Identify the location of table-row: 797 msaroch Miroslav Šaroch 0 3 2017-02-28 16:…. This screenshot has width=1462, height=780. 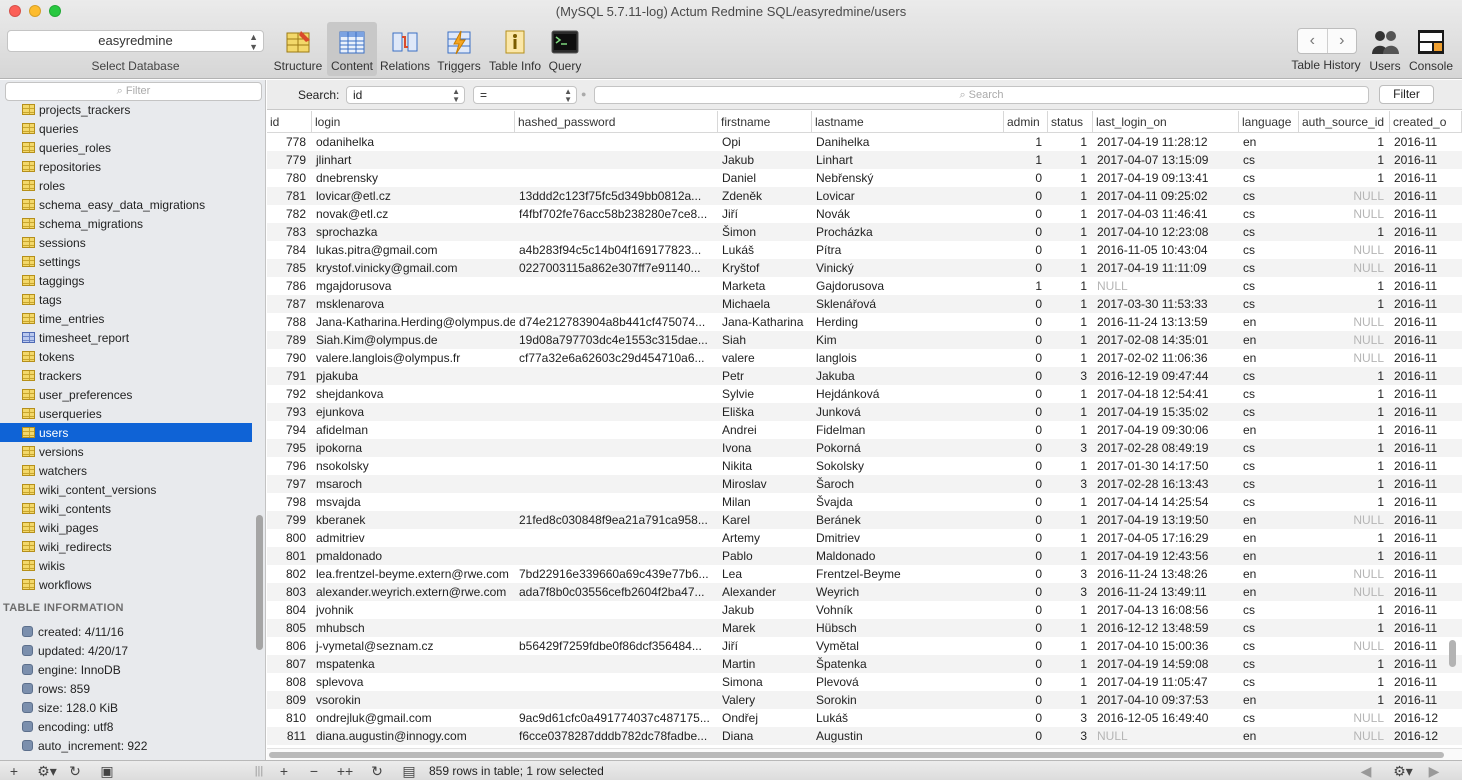
(864, 484).